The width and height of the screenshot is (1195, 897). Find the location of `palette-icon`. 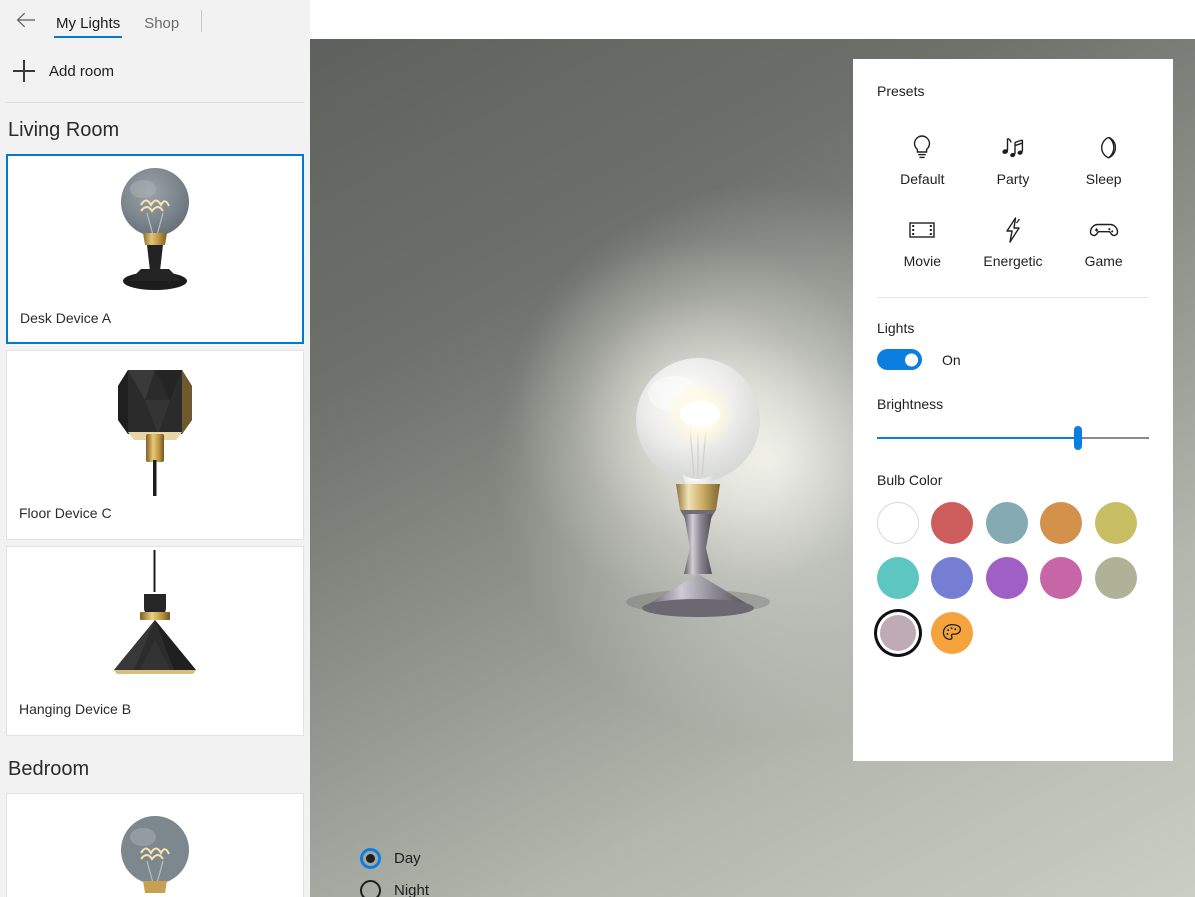

palette-icon is located at coordinates (952, 633).